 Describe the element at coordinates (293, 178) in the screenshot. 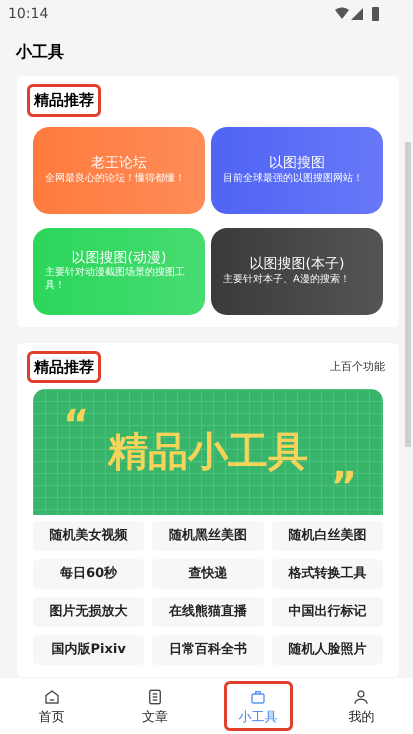

I see `tile-description: 目前全球最强的以图搜图网站！` at that location.